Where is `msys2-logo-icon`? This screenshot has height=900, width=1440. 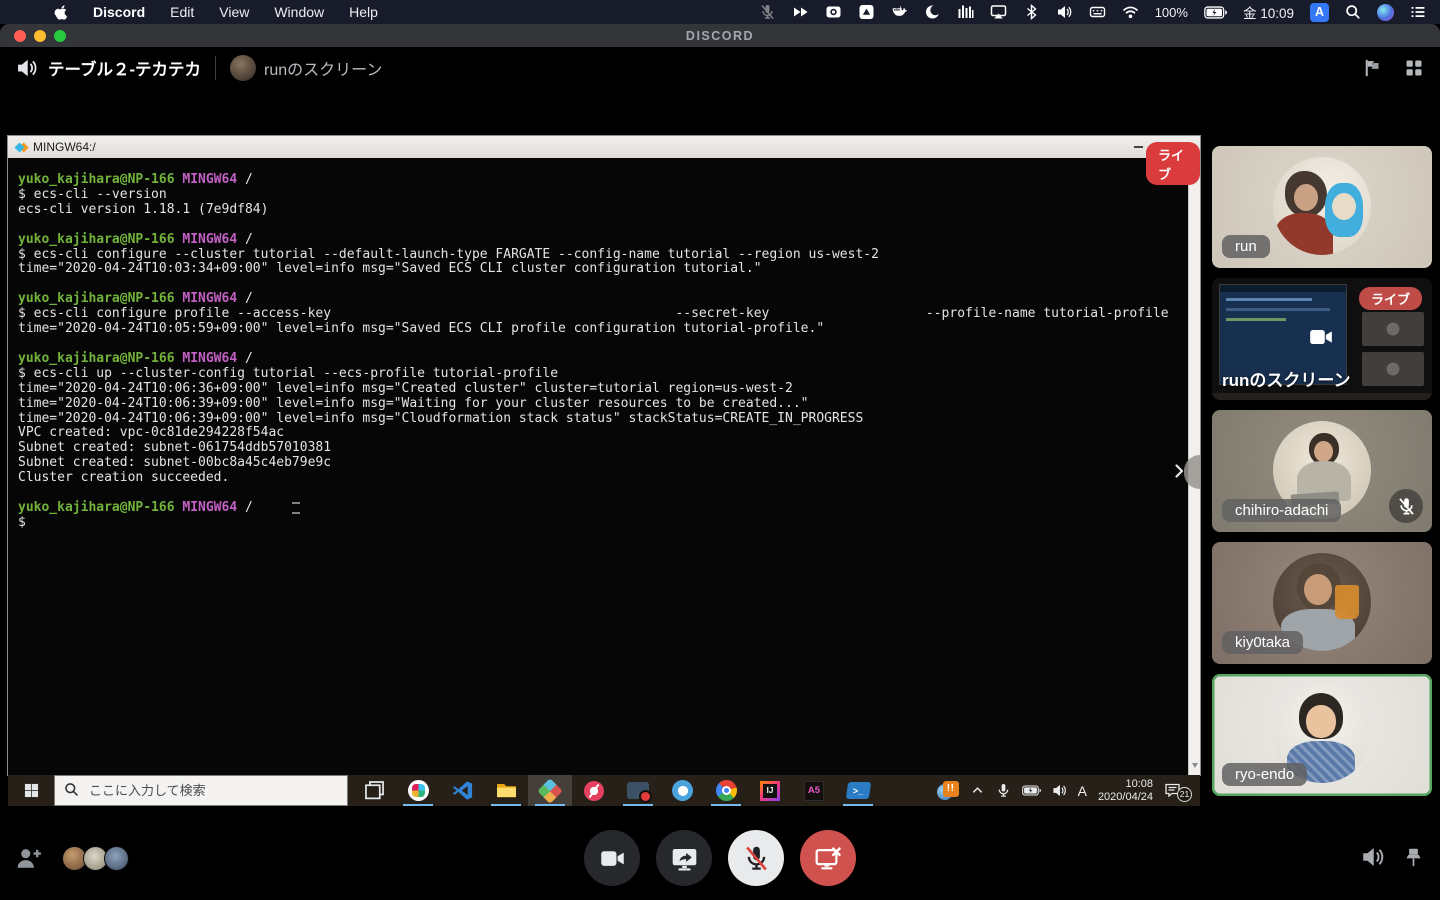 msys2-logo-icon is located at coordinates (19, 147).